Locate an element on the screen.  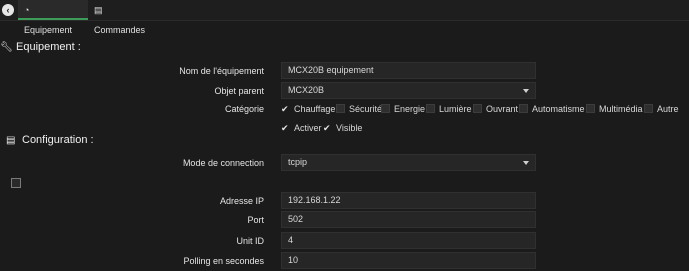
activer-label: Activer is located at coordinates (308, 128).